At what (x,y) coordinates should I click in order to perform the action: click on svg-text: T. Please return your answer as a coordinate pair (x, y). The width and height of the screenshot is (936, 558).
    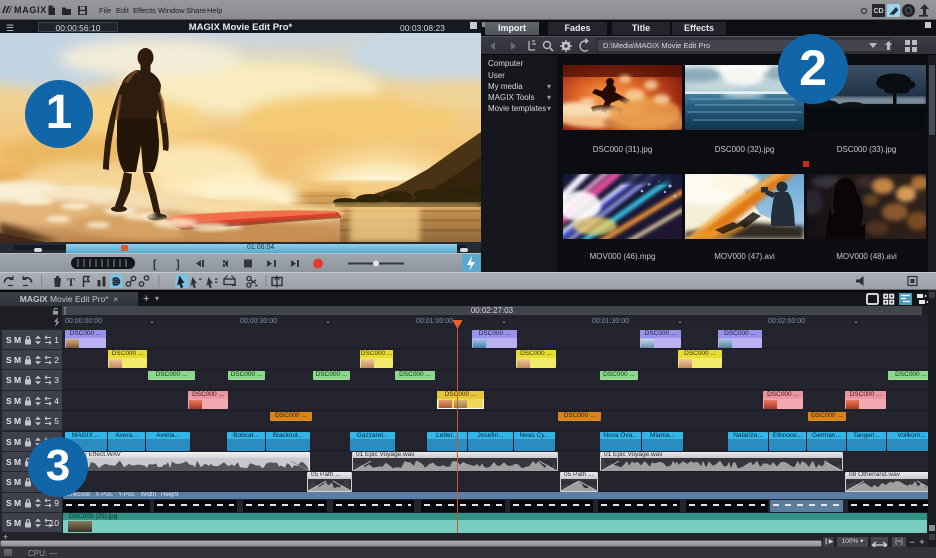
    Looking at the image, I should click on (71, 282).